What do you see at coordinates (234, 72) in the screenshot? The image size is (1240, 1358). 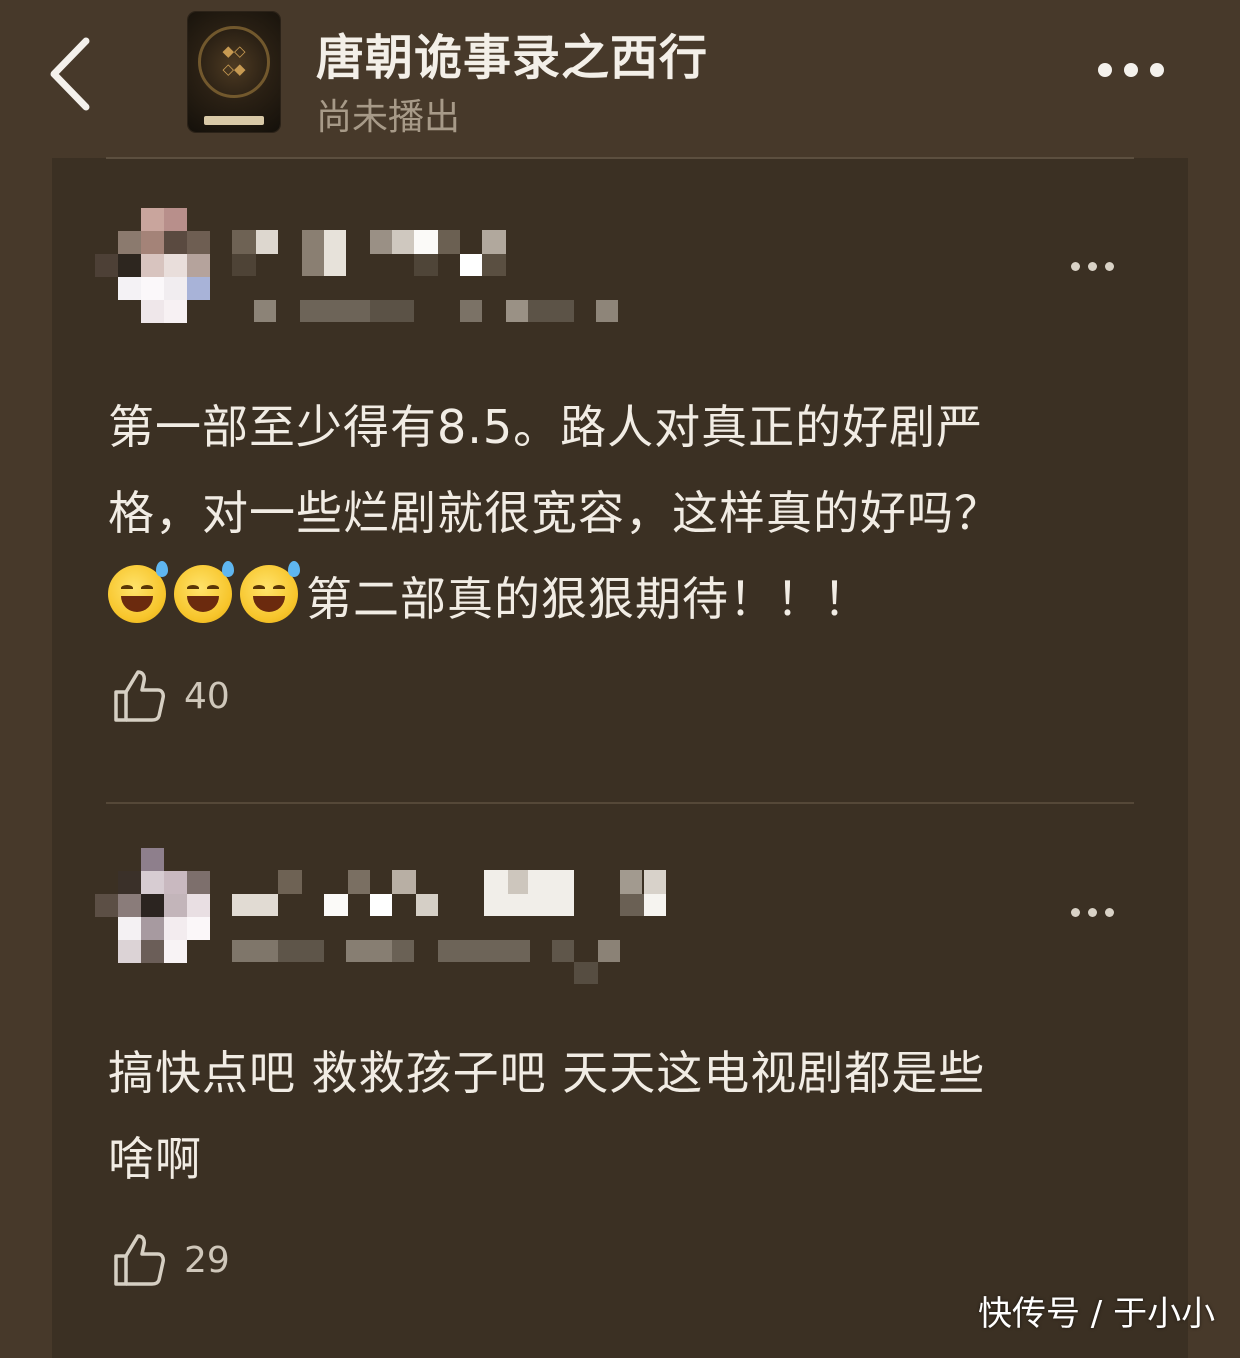 I see `show-poster: ◆◇ ◇◆` at bounding box center [234, 72].